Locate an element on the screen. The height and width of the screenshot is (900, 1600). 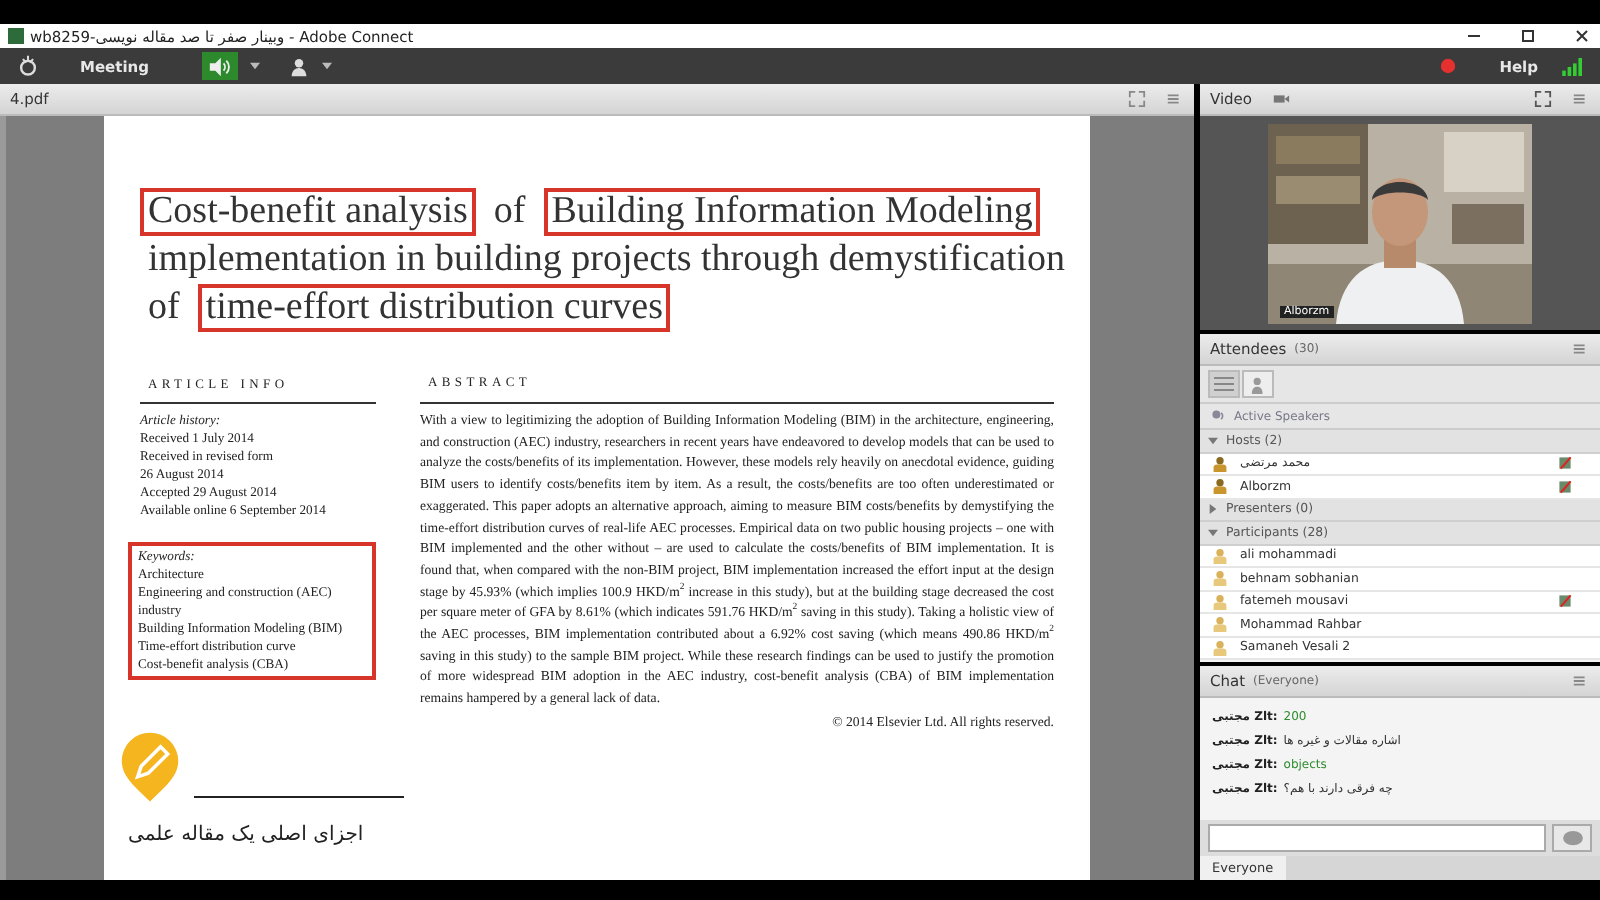
speaker-button is located at coordinates (219, 66).